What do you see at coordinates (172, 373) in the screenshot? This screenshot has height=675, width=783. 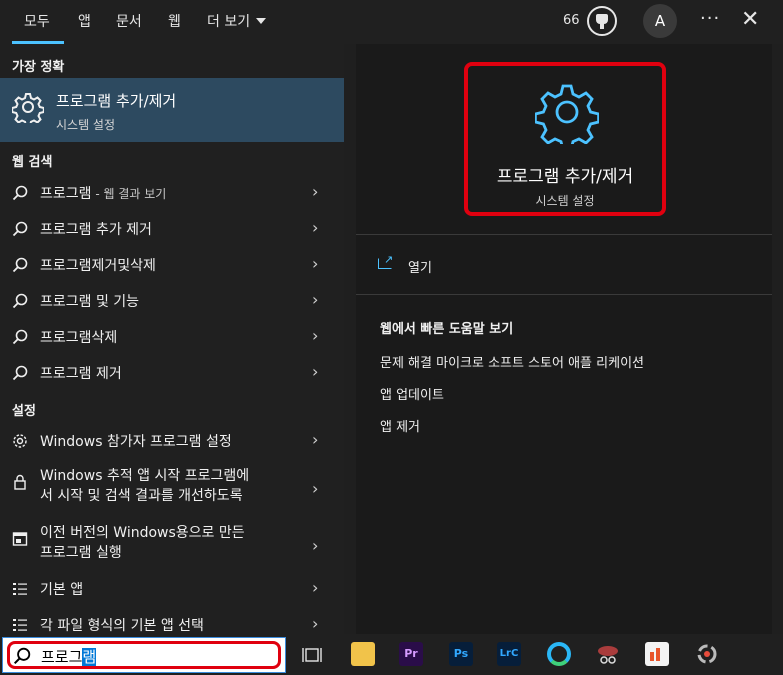 I see `web-result-item: 프로그램 제거 ›` at bounding box center [172, 373].